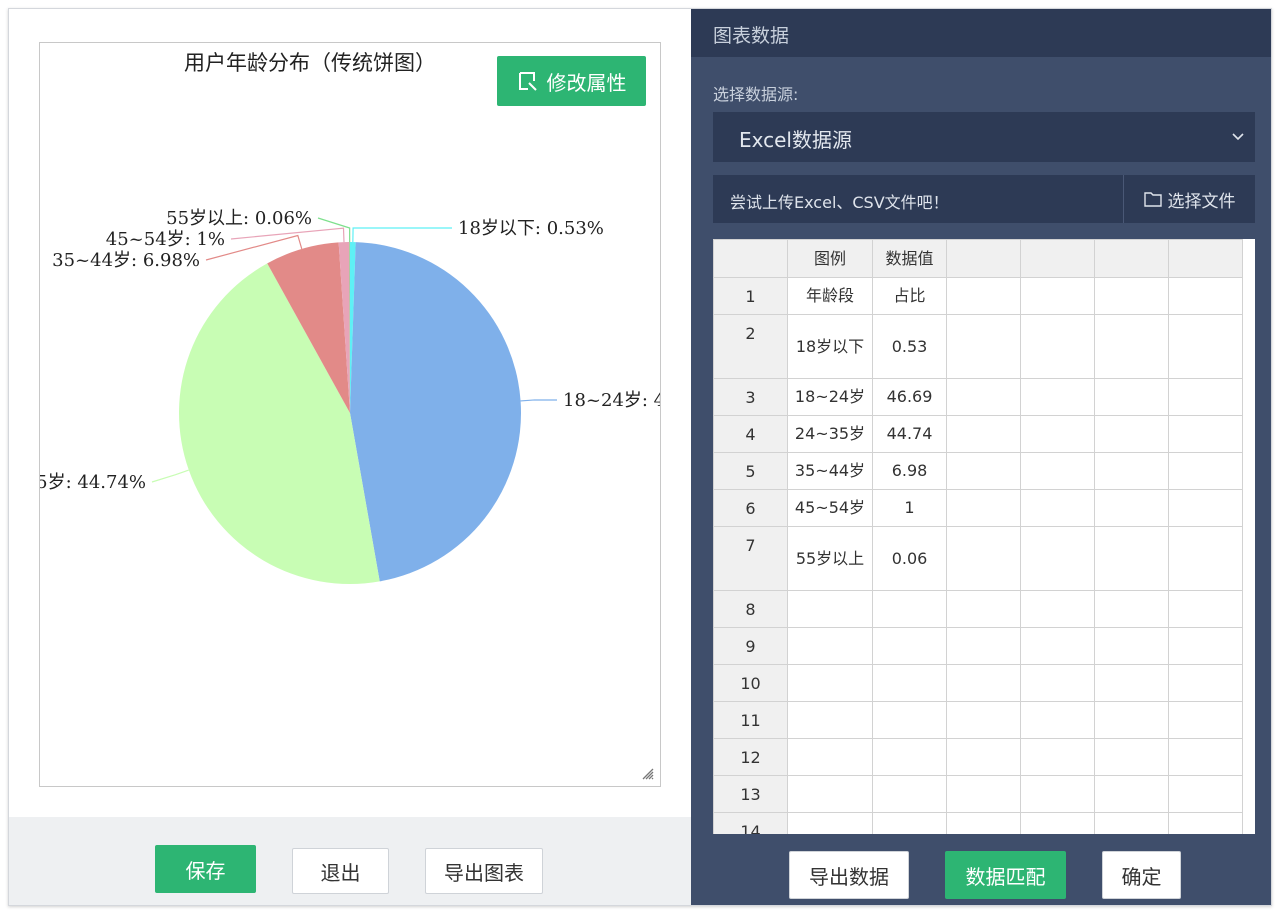  I want to click on save-button: 保存, so click(205, 869).